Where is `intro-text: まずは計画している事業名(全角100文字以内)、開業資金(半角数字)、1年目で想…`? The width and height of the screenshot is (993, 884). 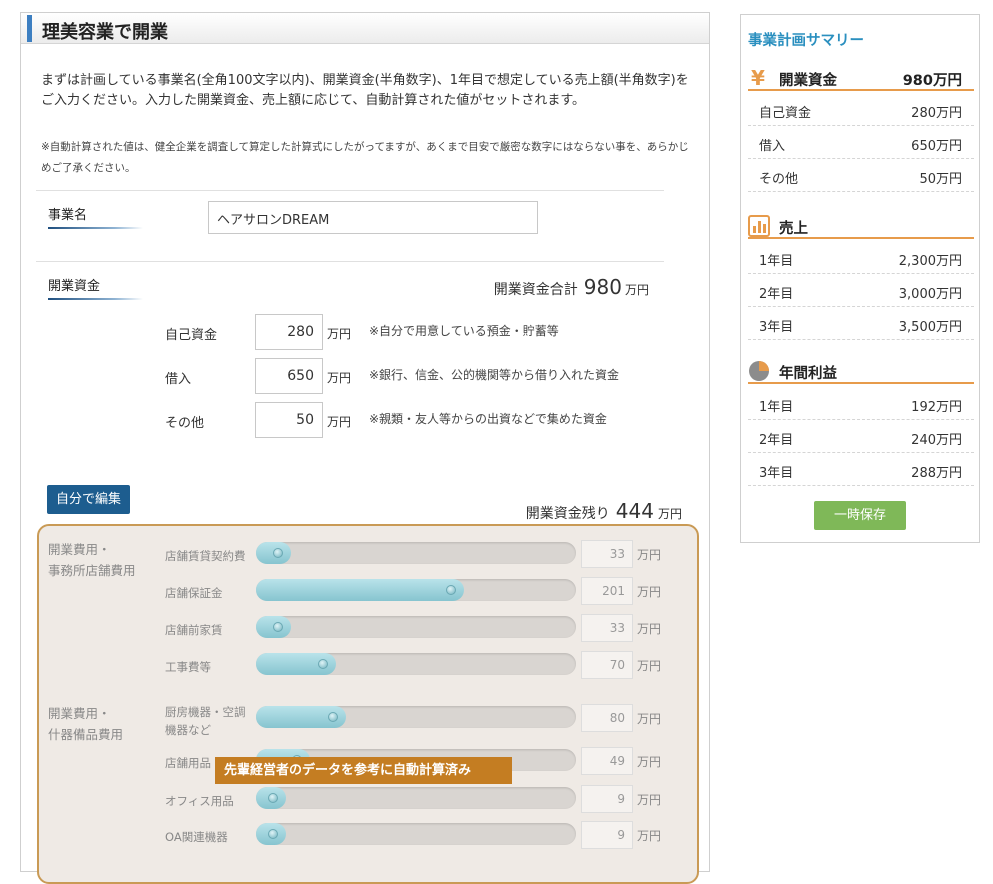 intro-text: まずは計画している事業名(全角100文字以内)、開業資金(半角数字)、1年目で想… is located at coordinates (365, 90).